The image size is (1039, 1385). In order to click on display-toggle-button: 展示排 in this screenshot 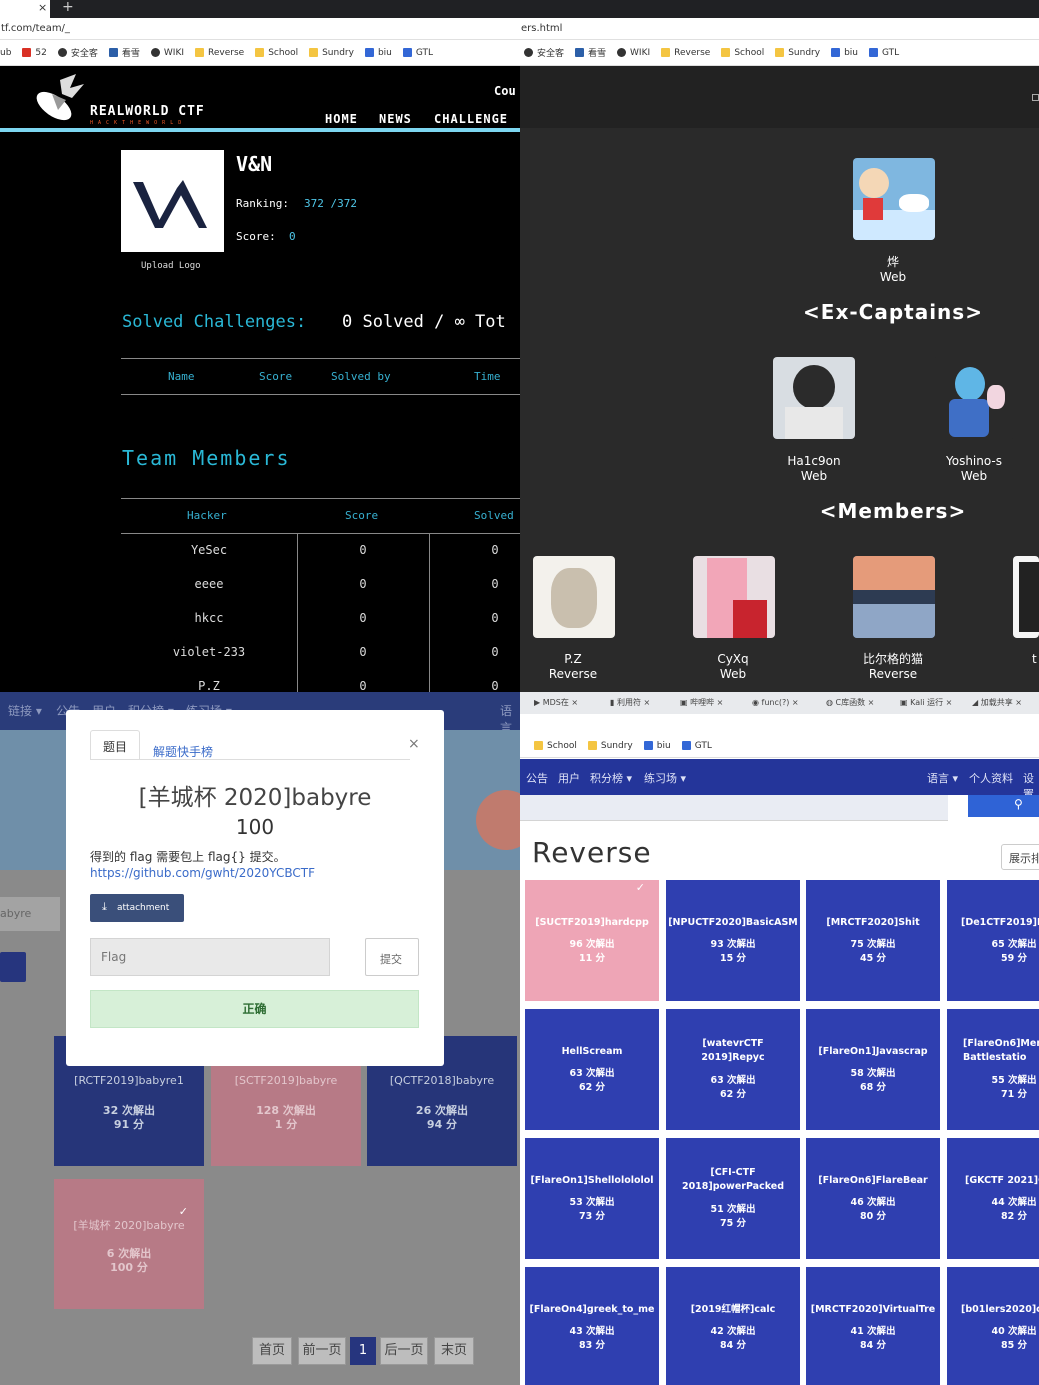, I will do `click(1020, 857)`.